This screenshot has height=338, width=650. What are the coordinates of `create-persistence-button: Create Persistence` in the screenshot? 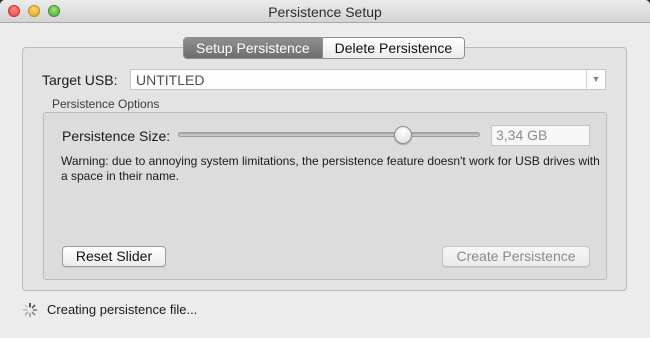 It's located at (516, 256).